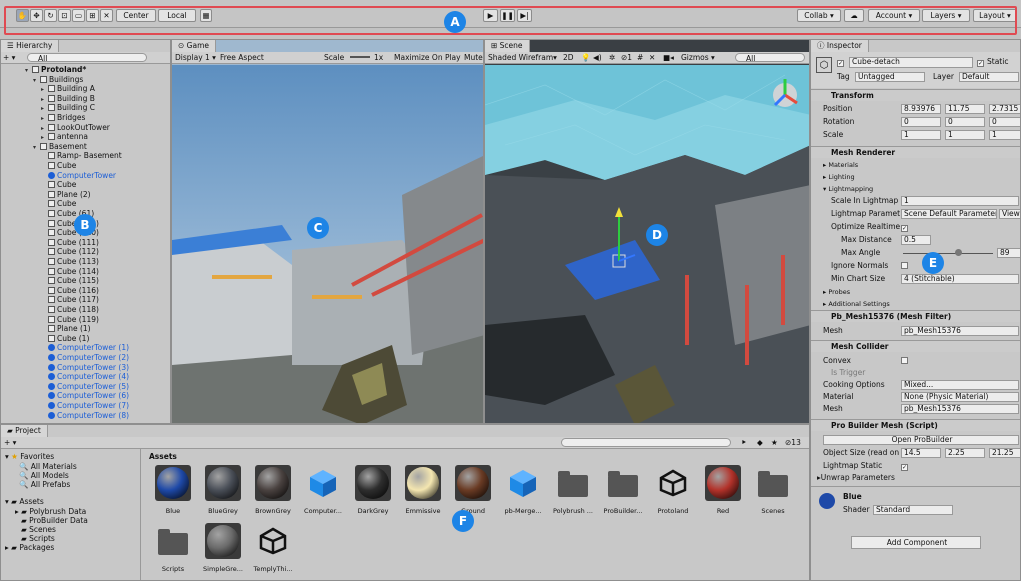  Describe the element at coordinates (698, 57) in the screenshot. I see `gizmos-dropdown: Gizmos ▾` at that location.